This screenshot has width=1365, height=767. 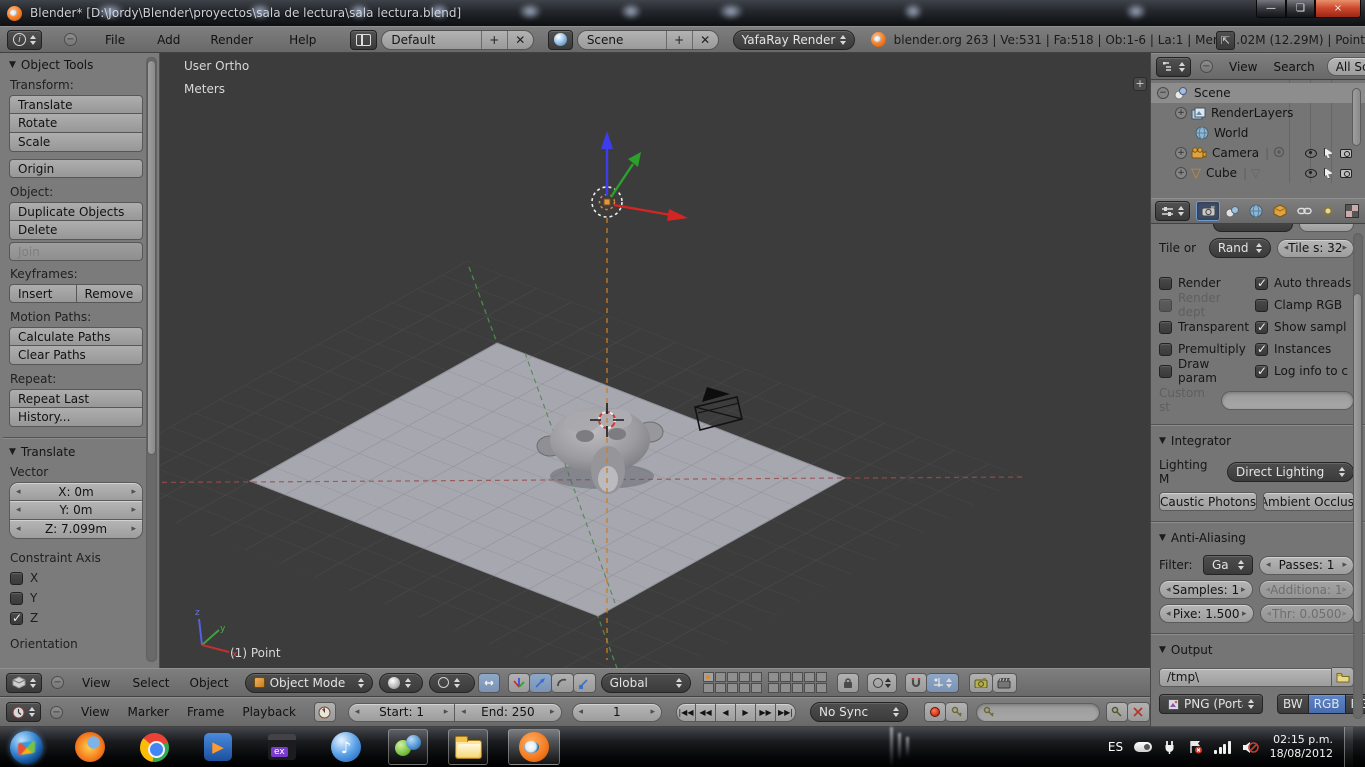 What do you see at coordinates (1293, 704) in the screenshot?
I see `color-mode-bw-button: BW` at bounding box center [1293, 704].